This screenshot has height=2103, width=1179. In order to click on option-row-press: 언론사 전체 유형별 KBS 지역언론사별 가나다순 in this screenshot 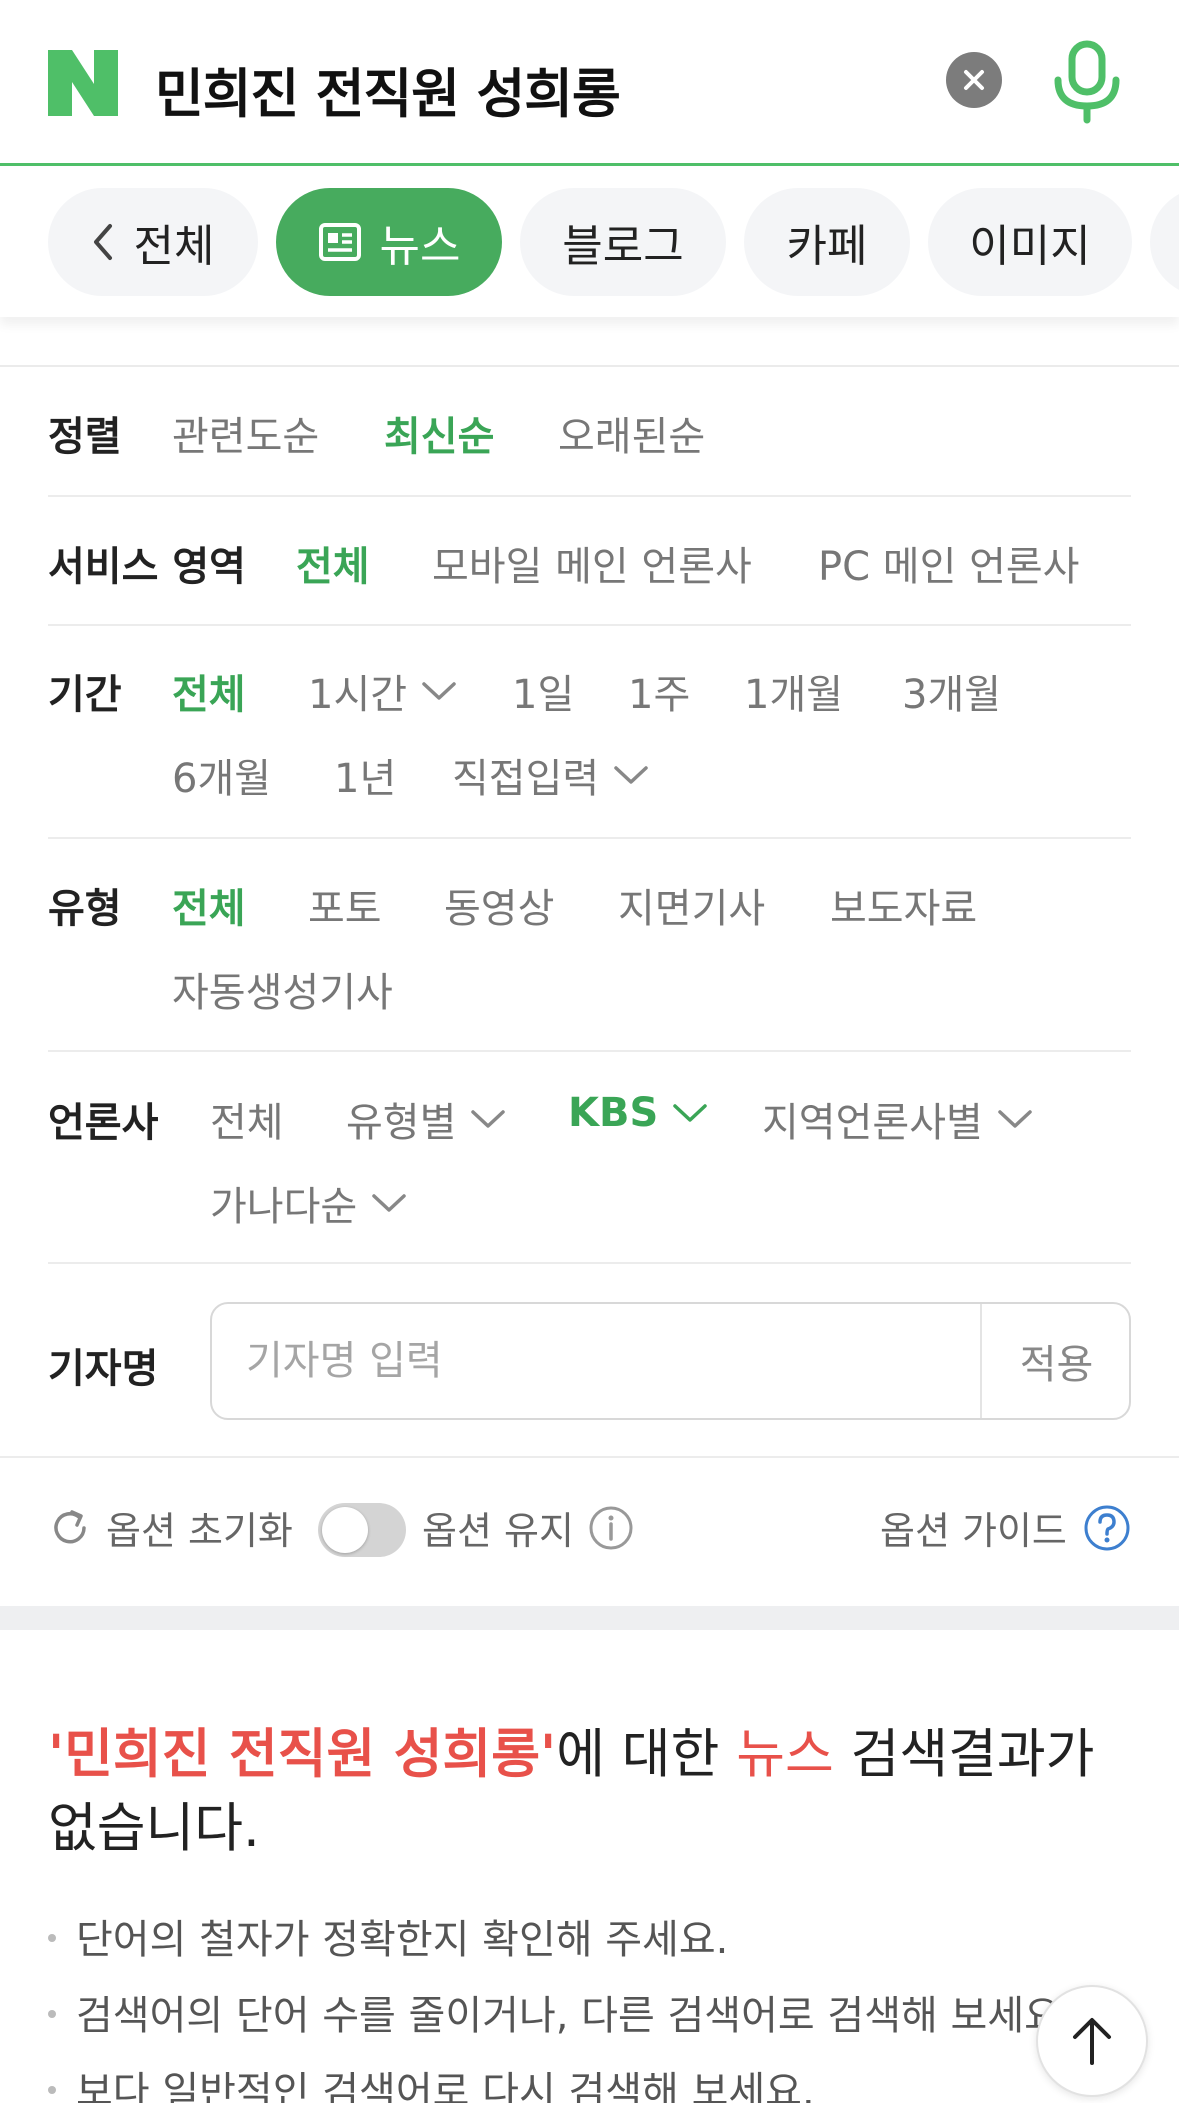, I will do `click(589, 1161)`.